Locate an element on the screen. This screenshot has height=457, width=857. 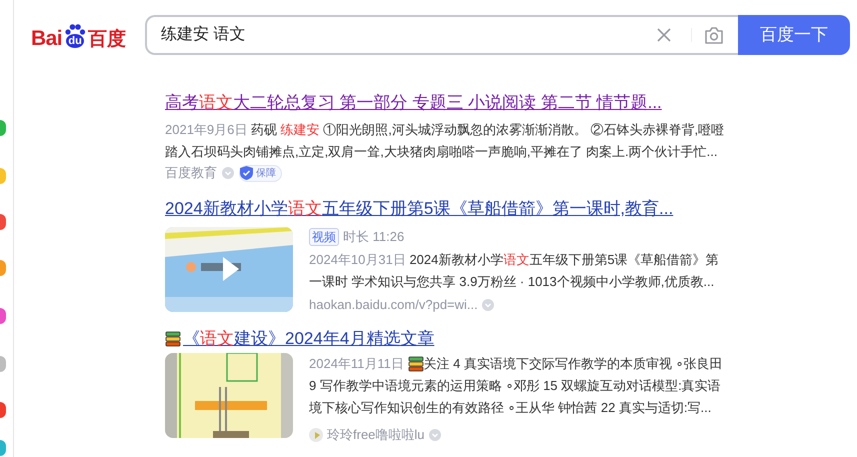
logo-text: 百度 is located at coordinates (107, 39).